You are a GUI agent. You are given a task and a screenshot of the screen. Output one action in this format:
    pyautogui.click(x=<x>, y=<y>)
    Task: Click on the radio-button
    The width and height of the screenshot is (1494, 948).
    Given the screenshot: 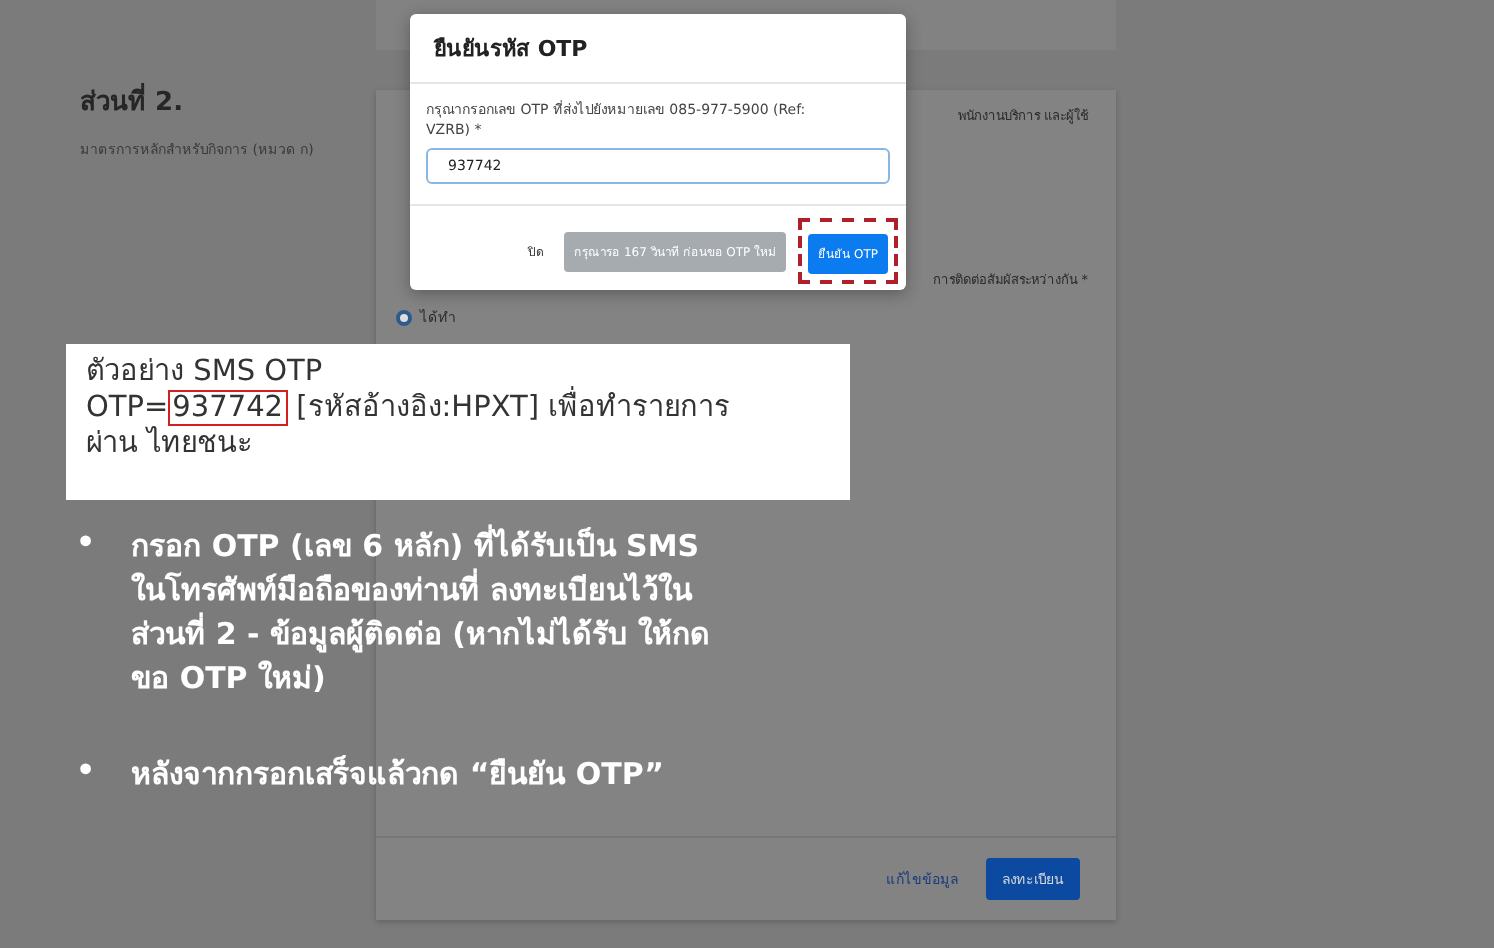 What is the action you would take?
    pyautogui.click(x=404, y=317)
    